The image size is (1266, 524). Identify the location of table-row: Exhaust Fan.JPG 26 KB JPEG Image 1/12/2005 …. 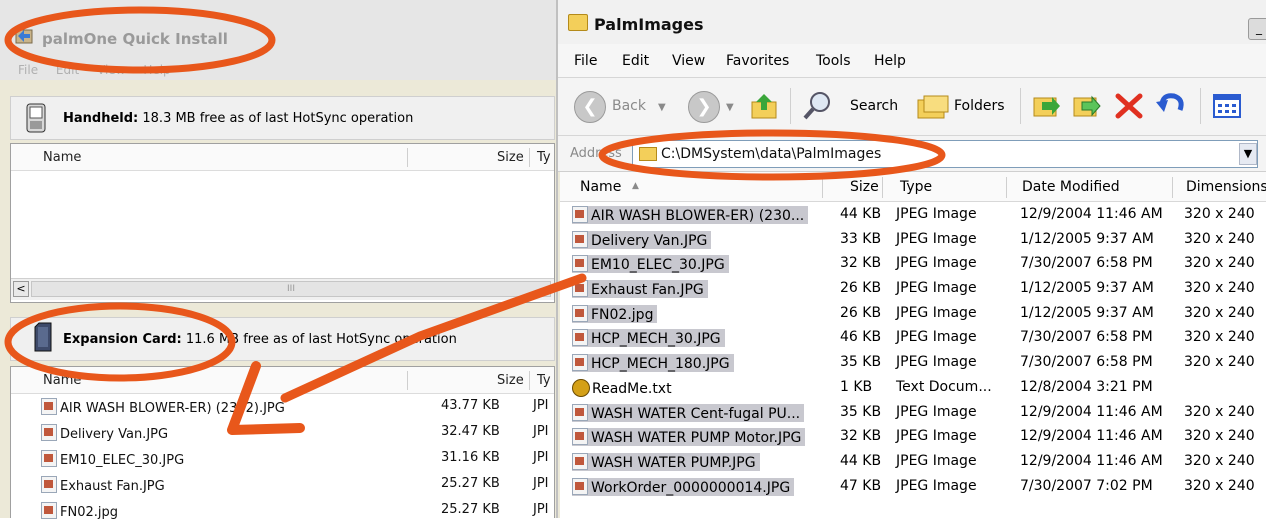
(913, 288).